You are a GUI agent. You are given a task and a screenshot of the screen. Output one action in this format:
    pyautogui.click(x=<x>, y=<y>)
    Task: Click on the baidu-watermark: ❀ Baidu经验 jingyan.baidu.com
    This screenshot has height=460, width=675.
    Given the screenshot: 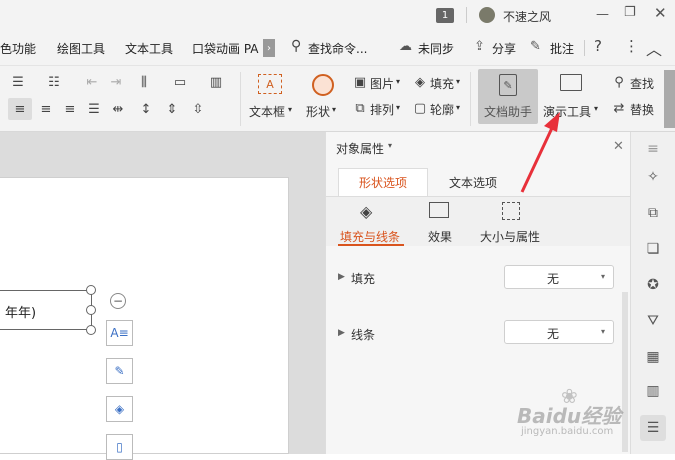 What is the action you would take?
    pyautogui.click(x=577, y=416)
    